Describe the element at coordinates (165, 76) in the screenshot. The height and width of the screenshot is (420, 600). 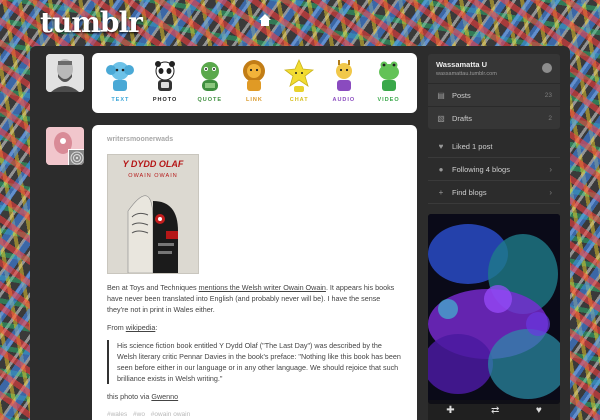
I see `panda-icon` at that location.